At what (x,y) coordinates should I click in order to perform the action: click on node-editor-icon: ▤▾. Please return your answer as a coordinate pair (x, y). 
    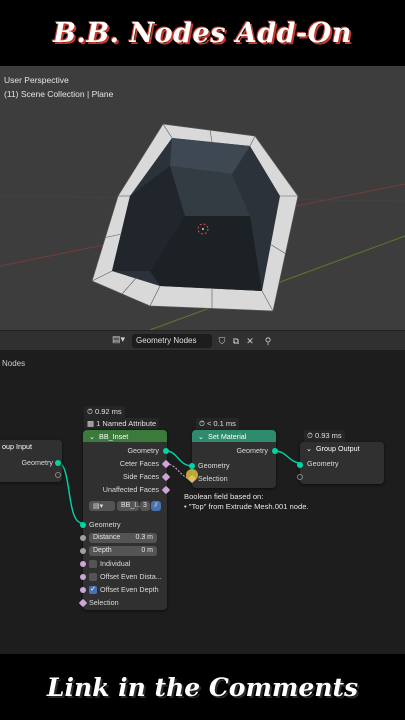
    Looking at the image, I should click on (119, 339).